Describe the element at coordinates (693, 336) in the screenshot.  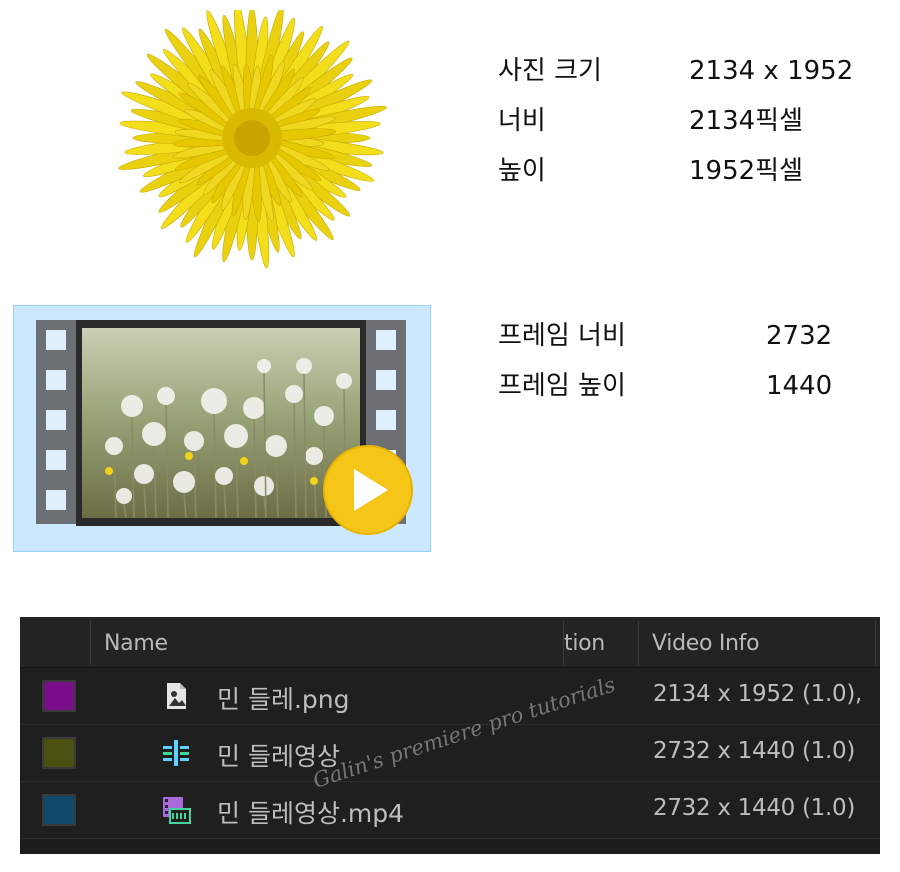
I see `frame-width-row: 프레임 너비 2732` at that location.